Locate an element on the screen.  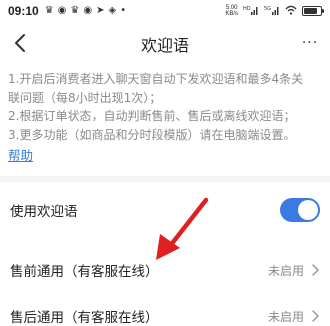
notice-line: 3.更多功能（如商品和分时段模版）请在电脑端设置。 is located at coordinates (152, 134).